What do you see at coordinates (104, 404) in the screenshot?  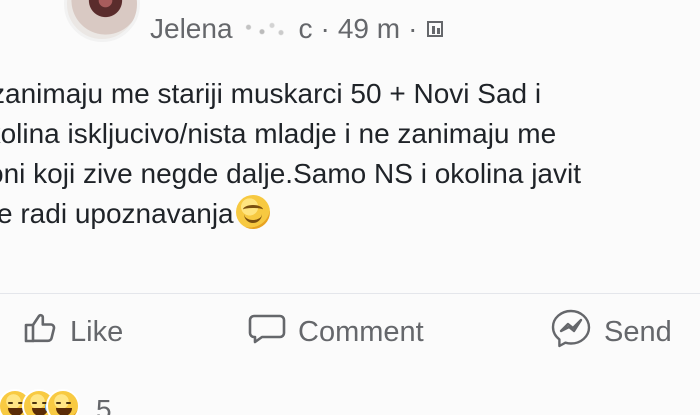 I see `reaction-count: 5` at bounding box center [104, 404].